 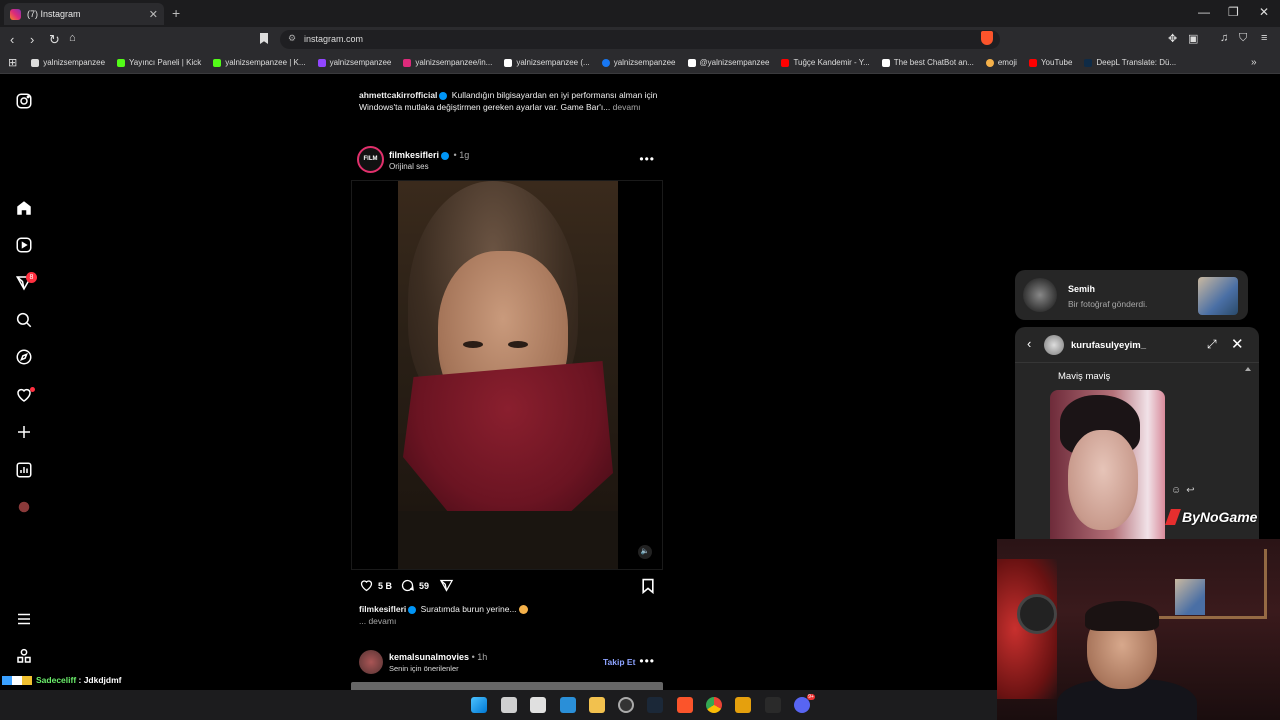 What do you see at coordinates (1248, 369) in the screenshot?
I see `scroll-up-icon` at bounding box center [1248, 369].